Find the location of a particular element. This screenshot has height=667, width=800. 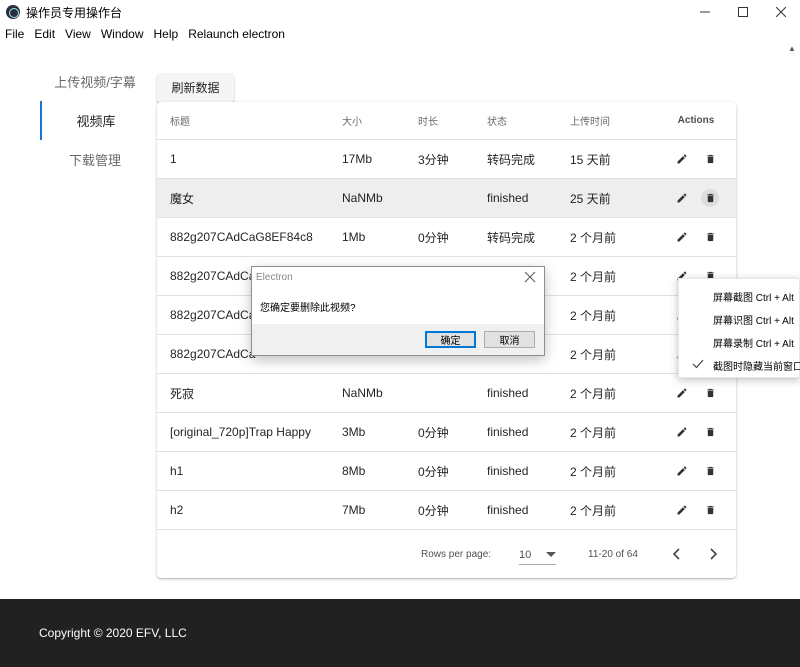

cell-duration: 3分钟 is located at coordinates (433, 159).